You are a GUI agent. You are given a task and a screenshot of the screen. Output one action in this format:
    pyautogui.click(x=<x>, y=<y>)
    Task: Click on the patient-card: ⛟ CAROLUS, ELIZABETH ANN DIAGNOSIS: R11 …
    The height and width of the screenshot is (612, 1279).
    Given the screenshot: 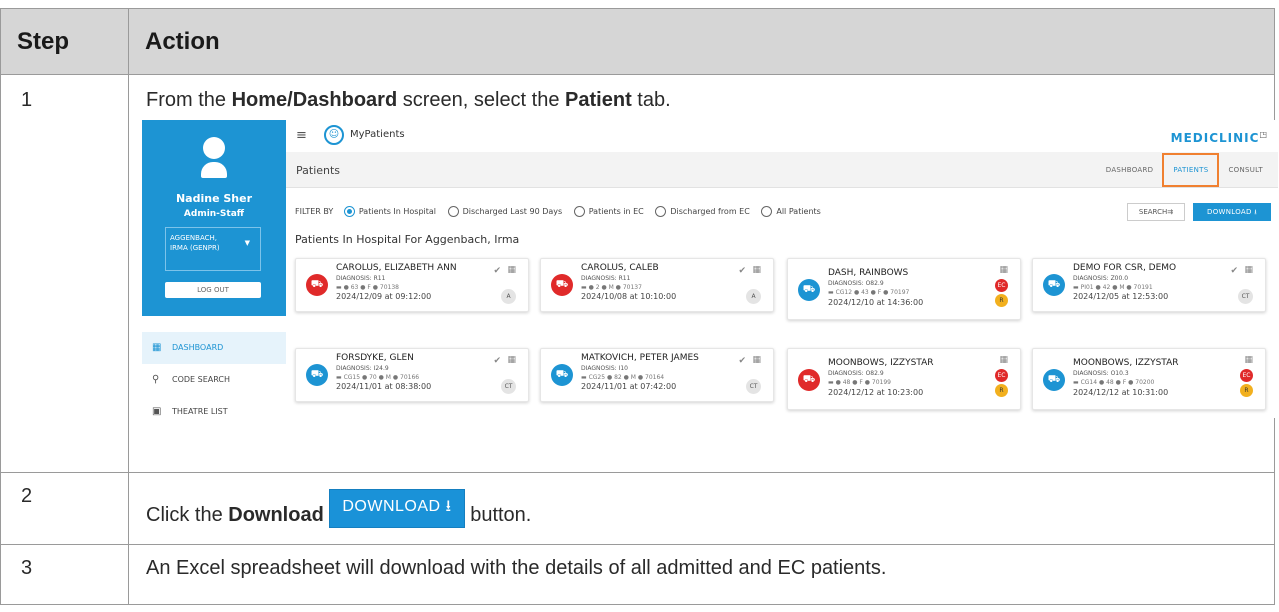 What is the action you would take?
    pyautogui.click(x=412, y=285)
    